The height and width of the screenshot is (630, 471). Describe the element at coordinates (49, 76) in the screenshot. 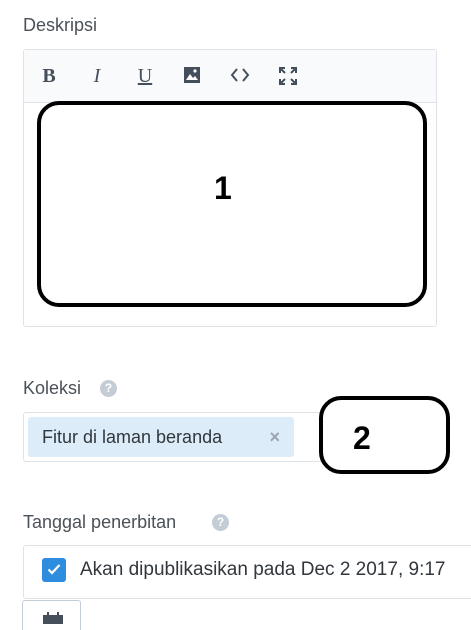

I see `bold-button: B` at that location.